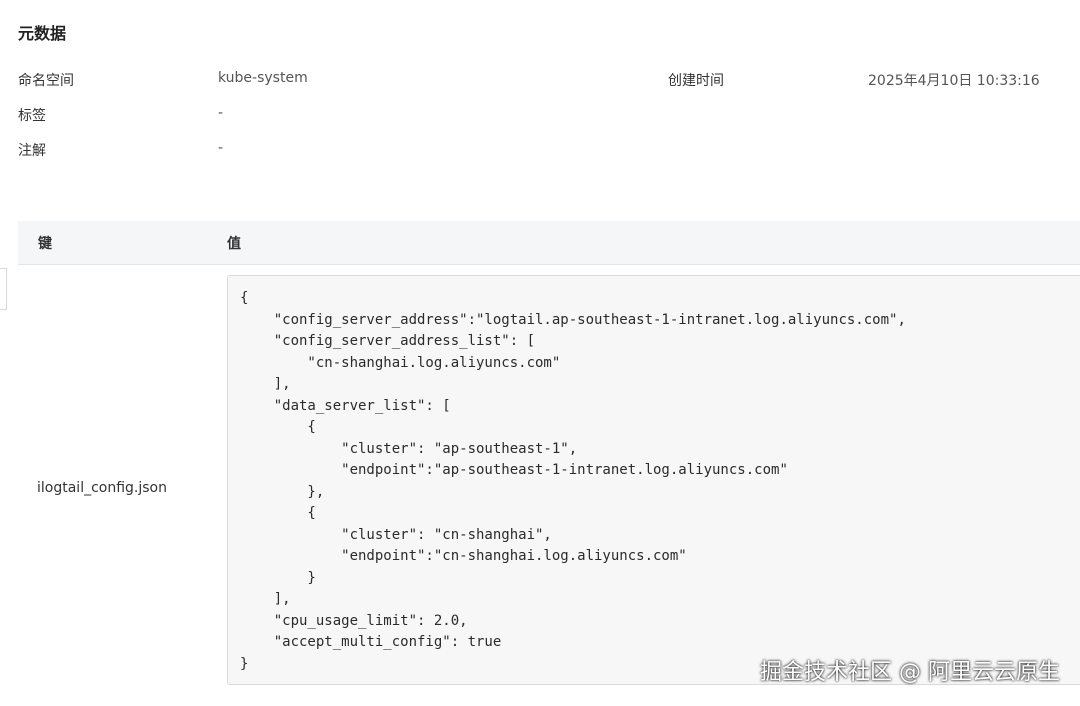  Describe the element at coordinates (263, 78) in the screenshot. I see `namespace-value: kube-system` at that location.